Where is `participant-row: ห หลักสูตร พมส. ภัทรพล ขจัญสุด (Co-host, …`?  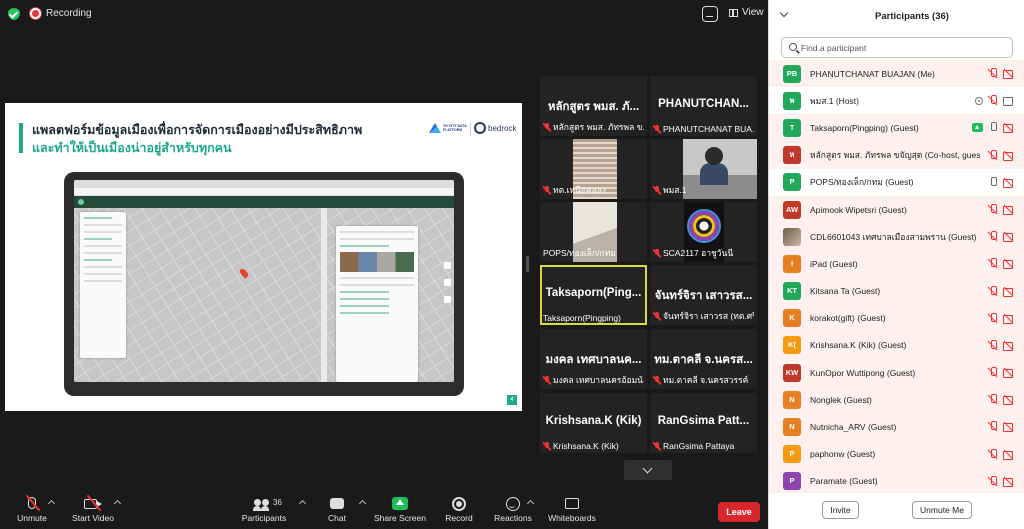
participant-row: ห หลักสูตร พมส. ภัทรพล ขจัญสุด (Co-host, … is located at coordinates (896, 155).